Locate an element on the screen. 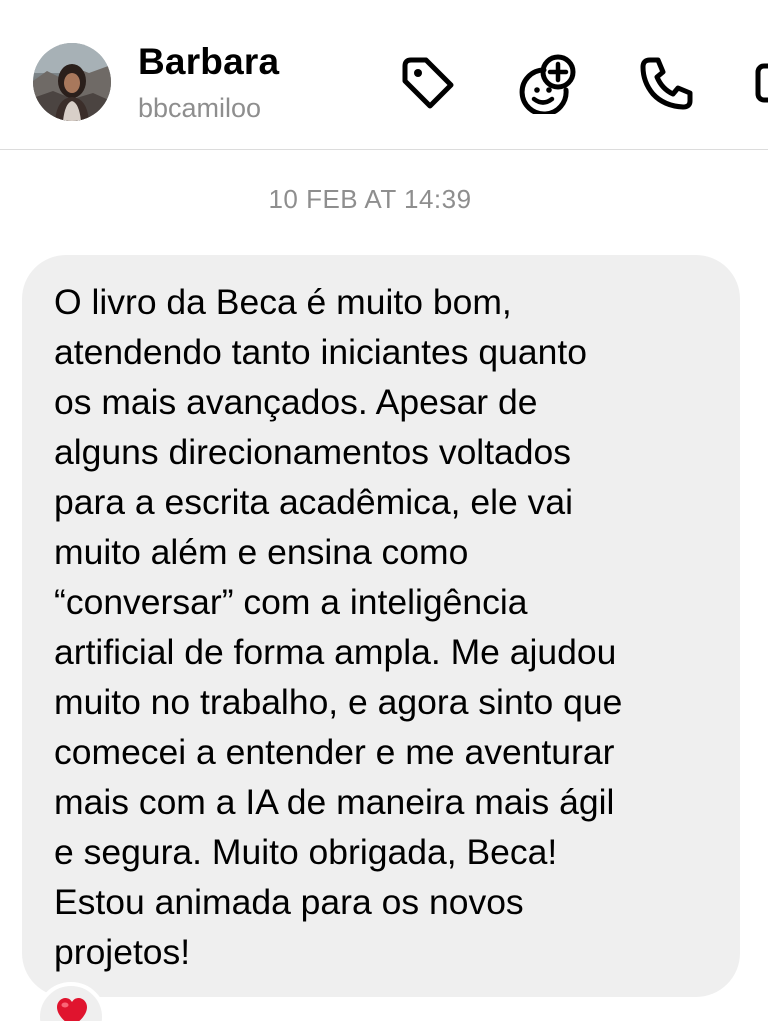 Image resolution: width=768 pixels, height=1021 pixels. tag-icon is located at coordinates (427, 83).